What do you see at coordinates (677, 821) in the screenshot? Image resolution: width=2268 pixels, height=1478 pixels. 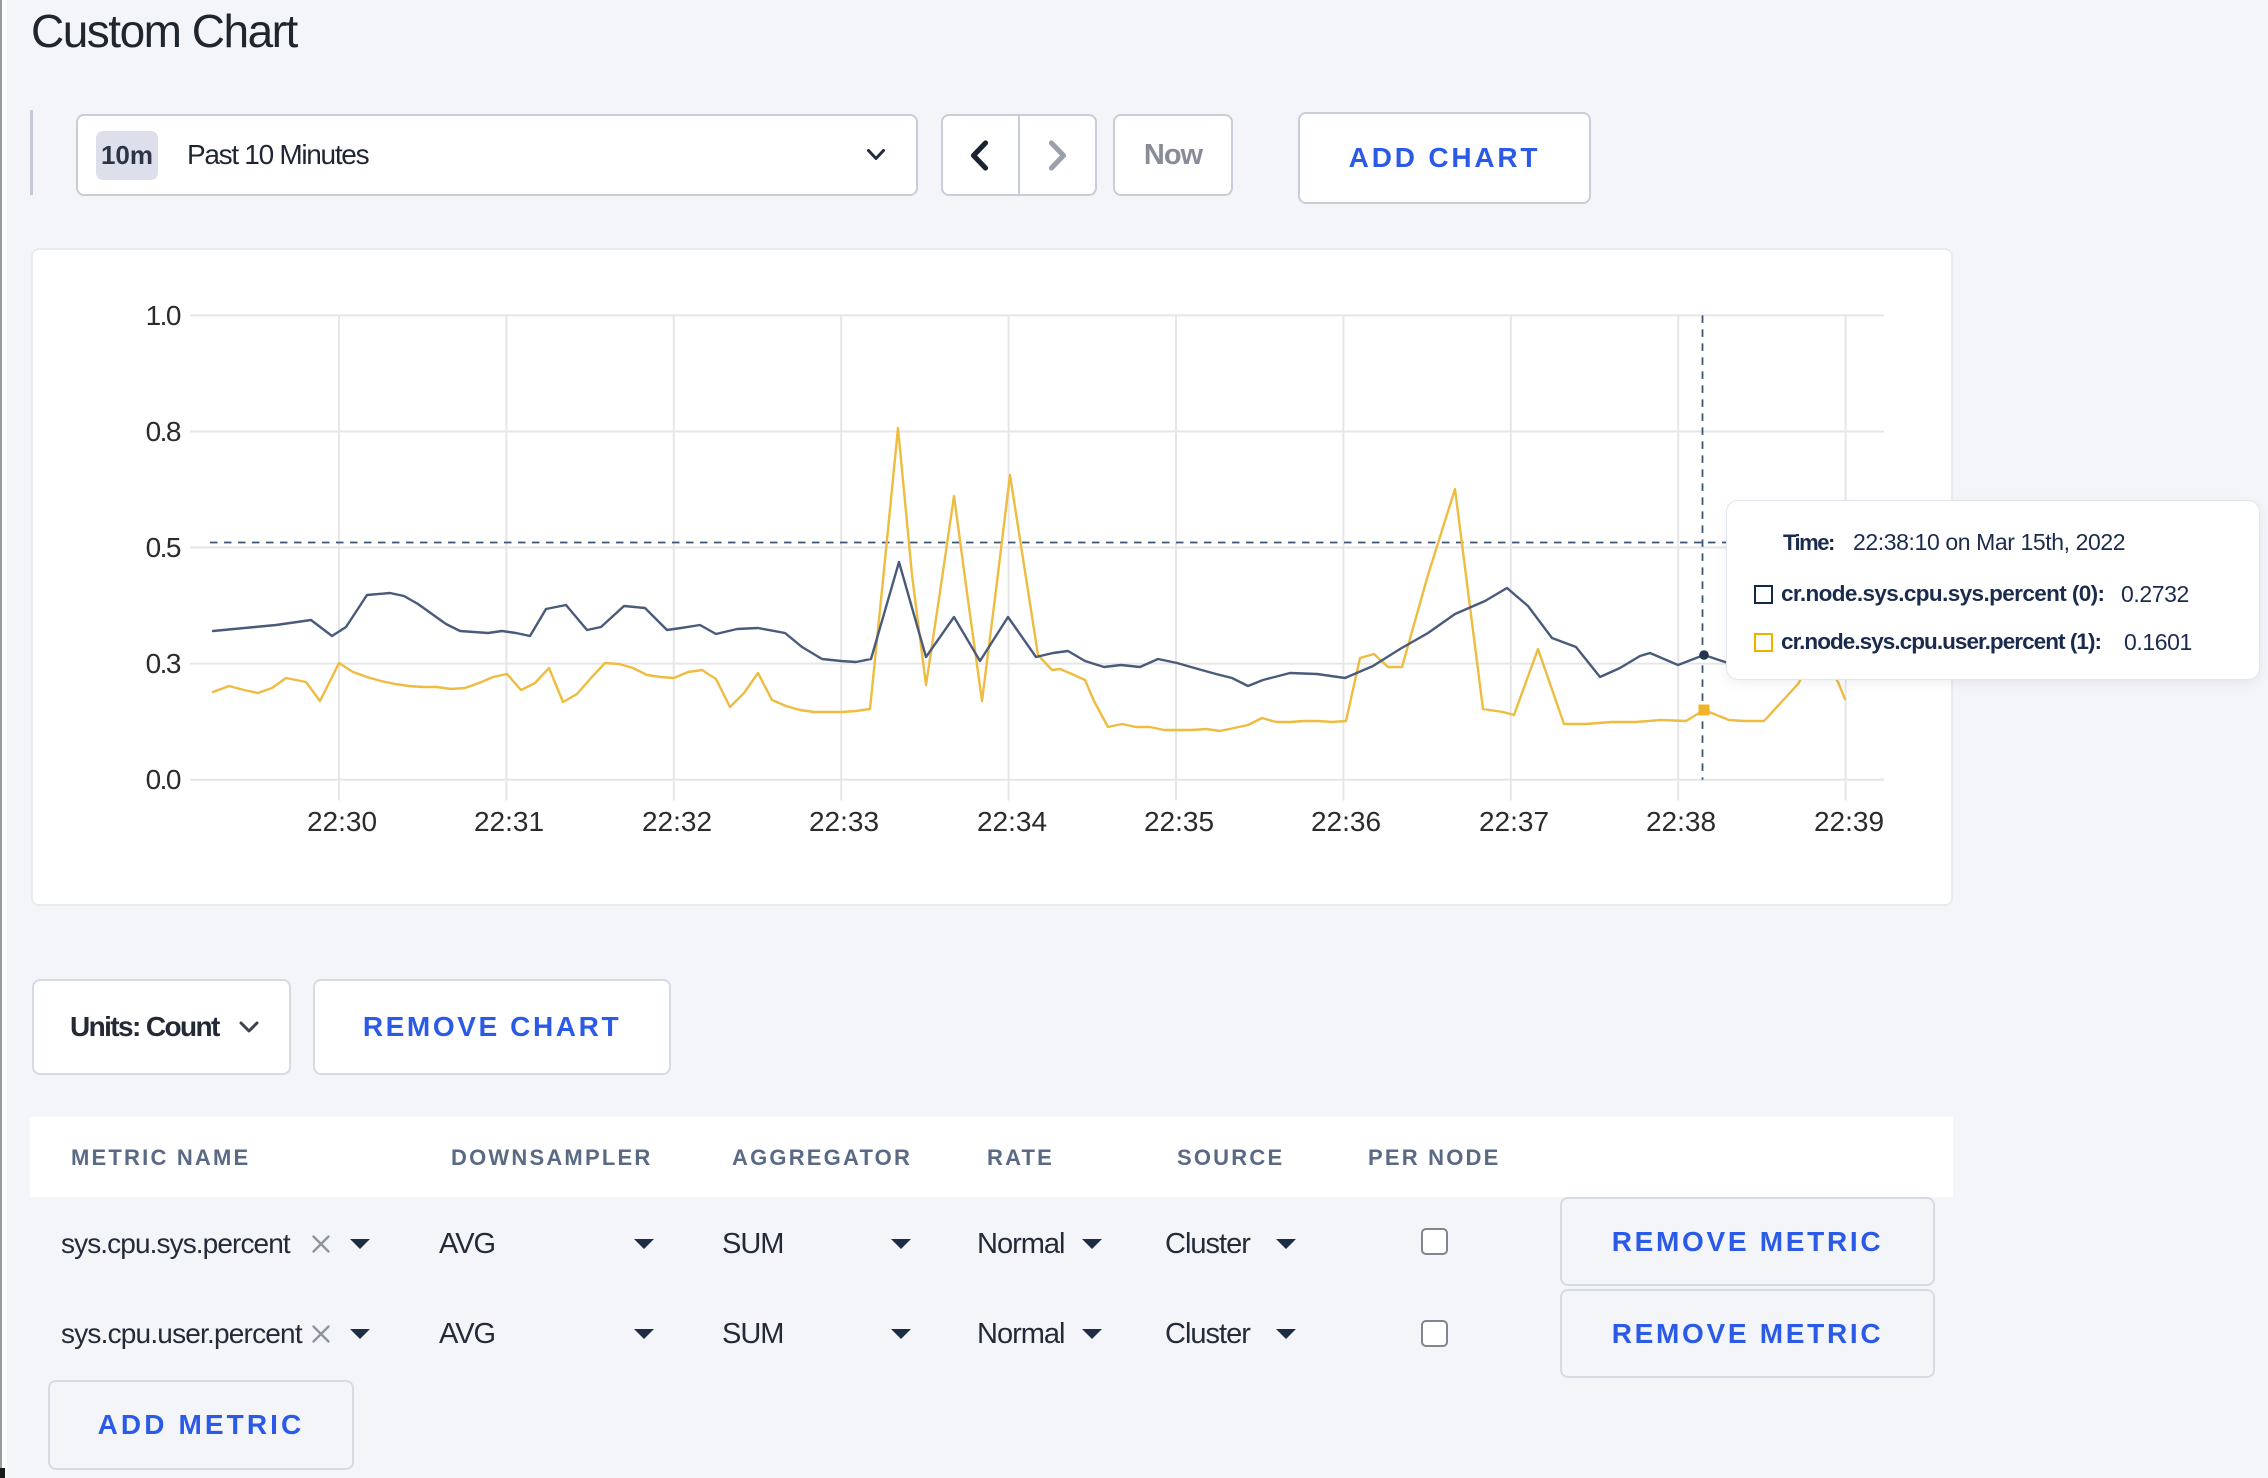 I see `svg-text: 22:32` at bounding box center [677, 821].